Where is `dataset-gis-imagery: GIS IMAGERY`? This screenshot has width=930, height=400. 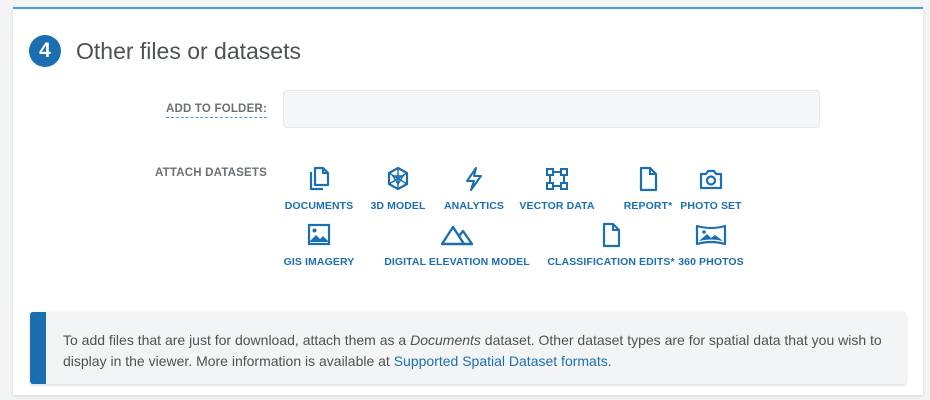 dataset-gis-imagery: GIS IMAGERY is located at coordinates (319, 245).